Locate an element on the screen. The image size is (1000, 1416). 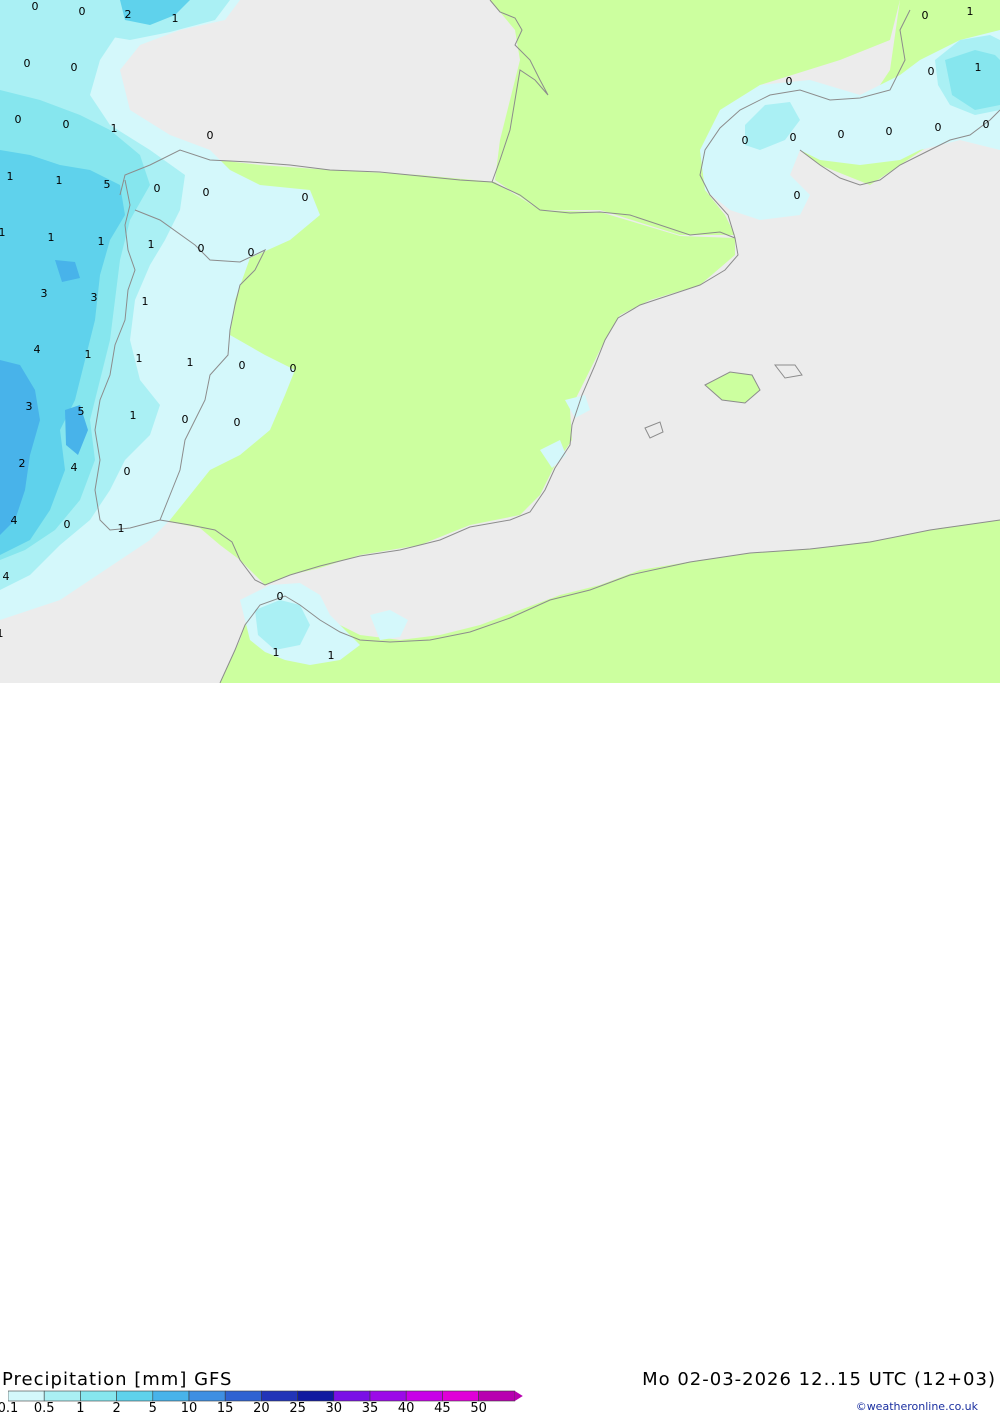
color-scale-labels: 0.1 0.5 1 2 5 10 15 20 25 30 35 40 45 50 is located at coordinates (260, 1408).